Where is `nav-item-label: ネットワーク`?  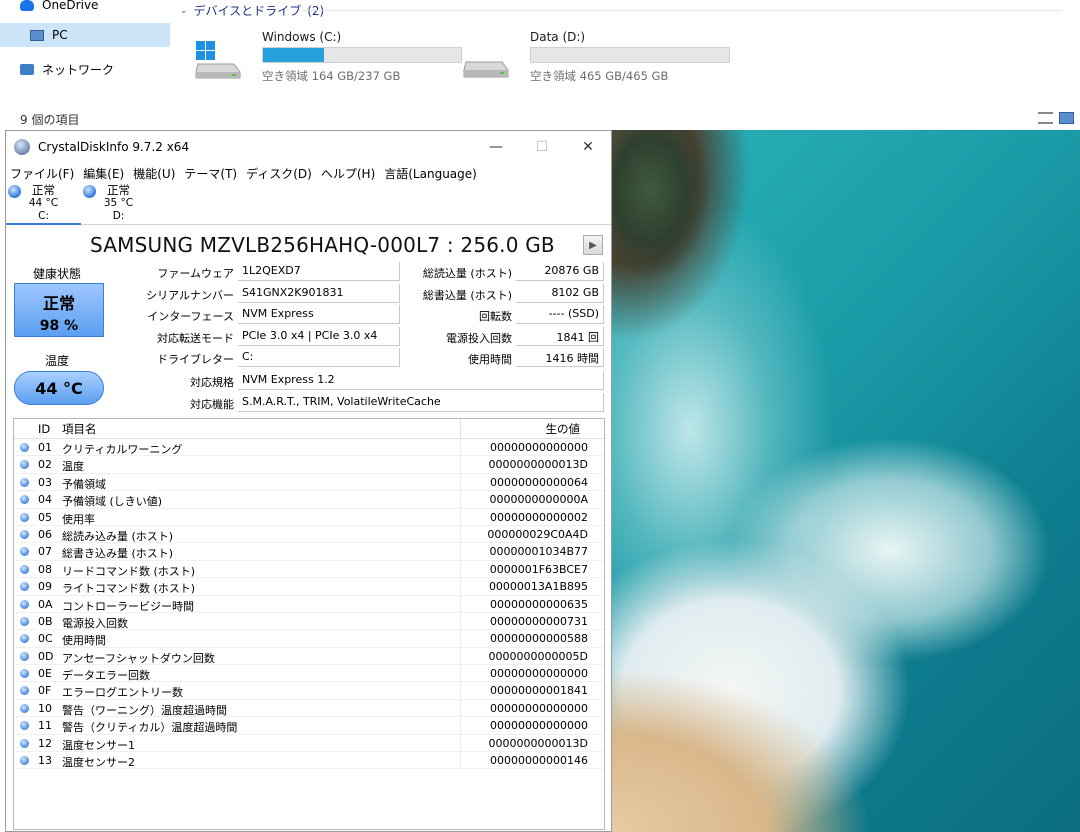
nav-item-label: ネットワーク is located at coordinates (78, 69).